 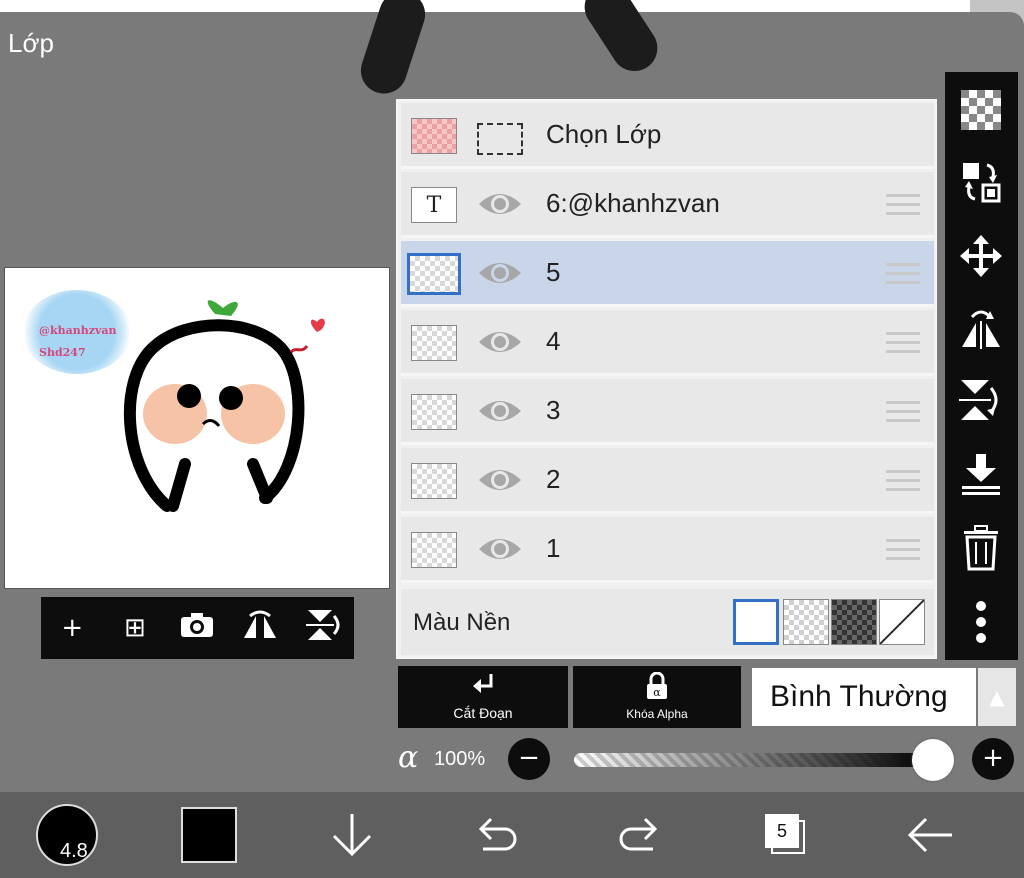 I want to click on bottom-toolbar: 4.8 5, so click(x=512, y=835).